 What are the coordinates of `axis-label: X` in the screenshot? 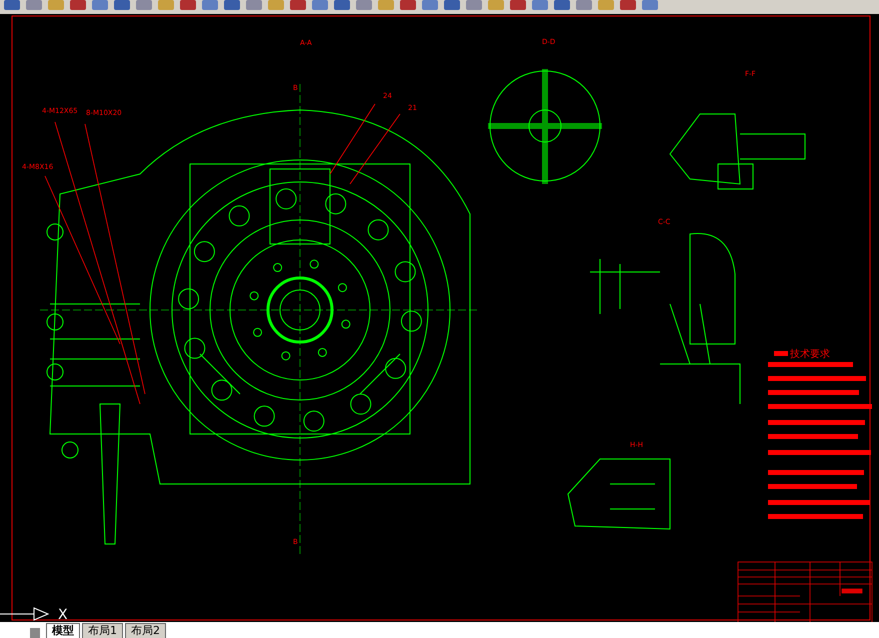 It's located at (63, 614).